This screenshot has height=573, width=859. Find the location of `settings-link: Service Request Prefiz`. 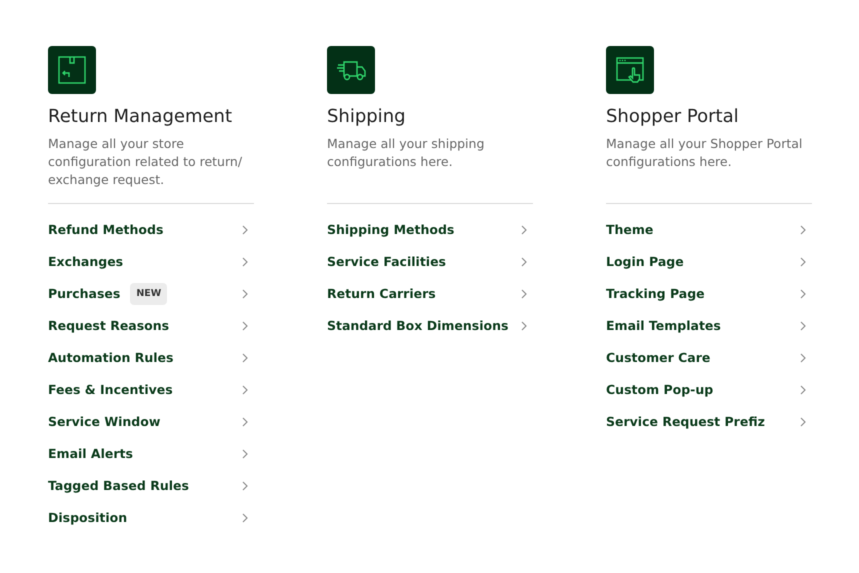

settings-link: Service Request Prefiz is located at coordinates (709, 422).